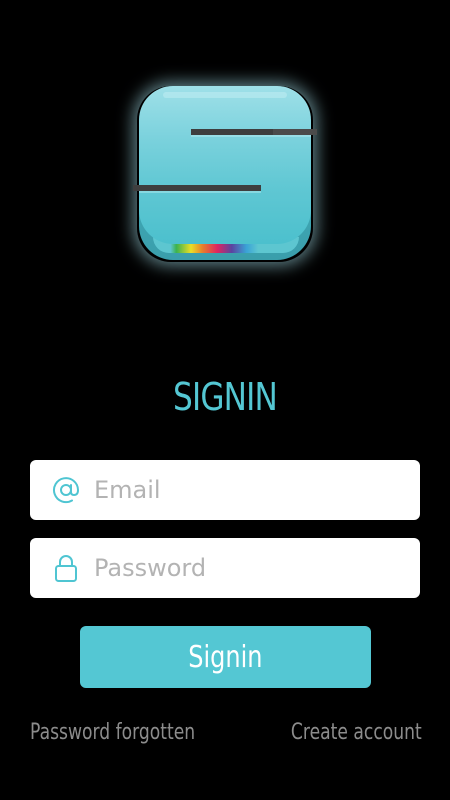 The width and height of the screenshot is (450, 800). What do you see at coordinates (225, 142) in the screenshot?
I see `s-logo-icon` at bounding box center [225, 142].